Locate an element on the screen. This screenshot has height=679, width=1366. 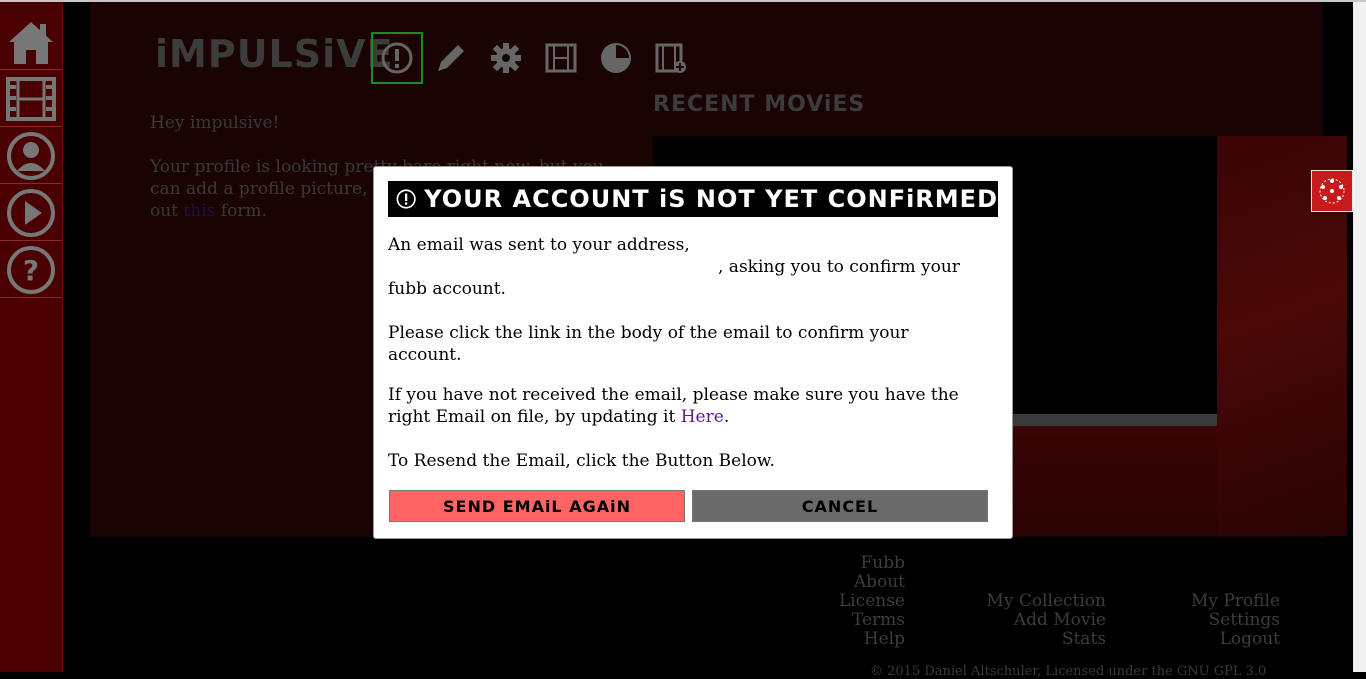
network-icon is located at coordinates (1332, 191).